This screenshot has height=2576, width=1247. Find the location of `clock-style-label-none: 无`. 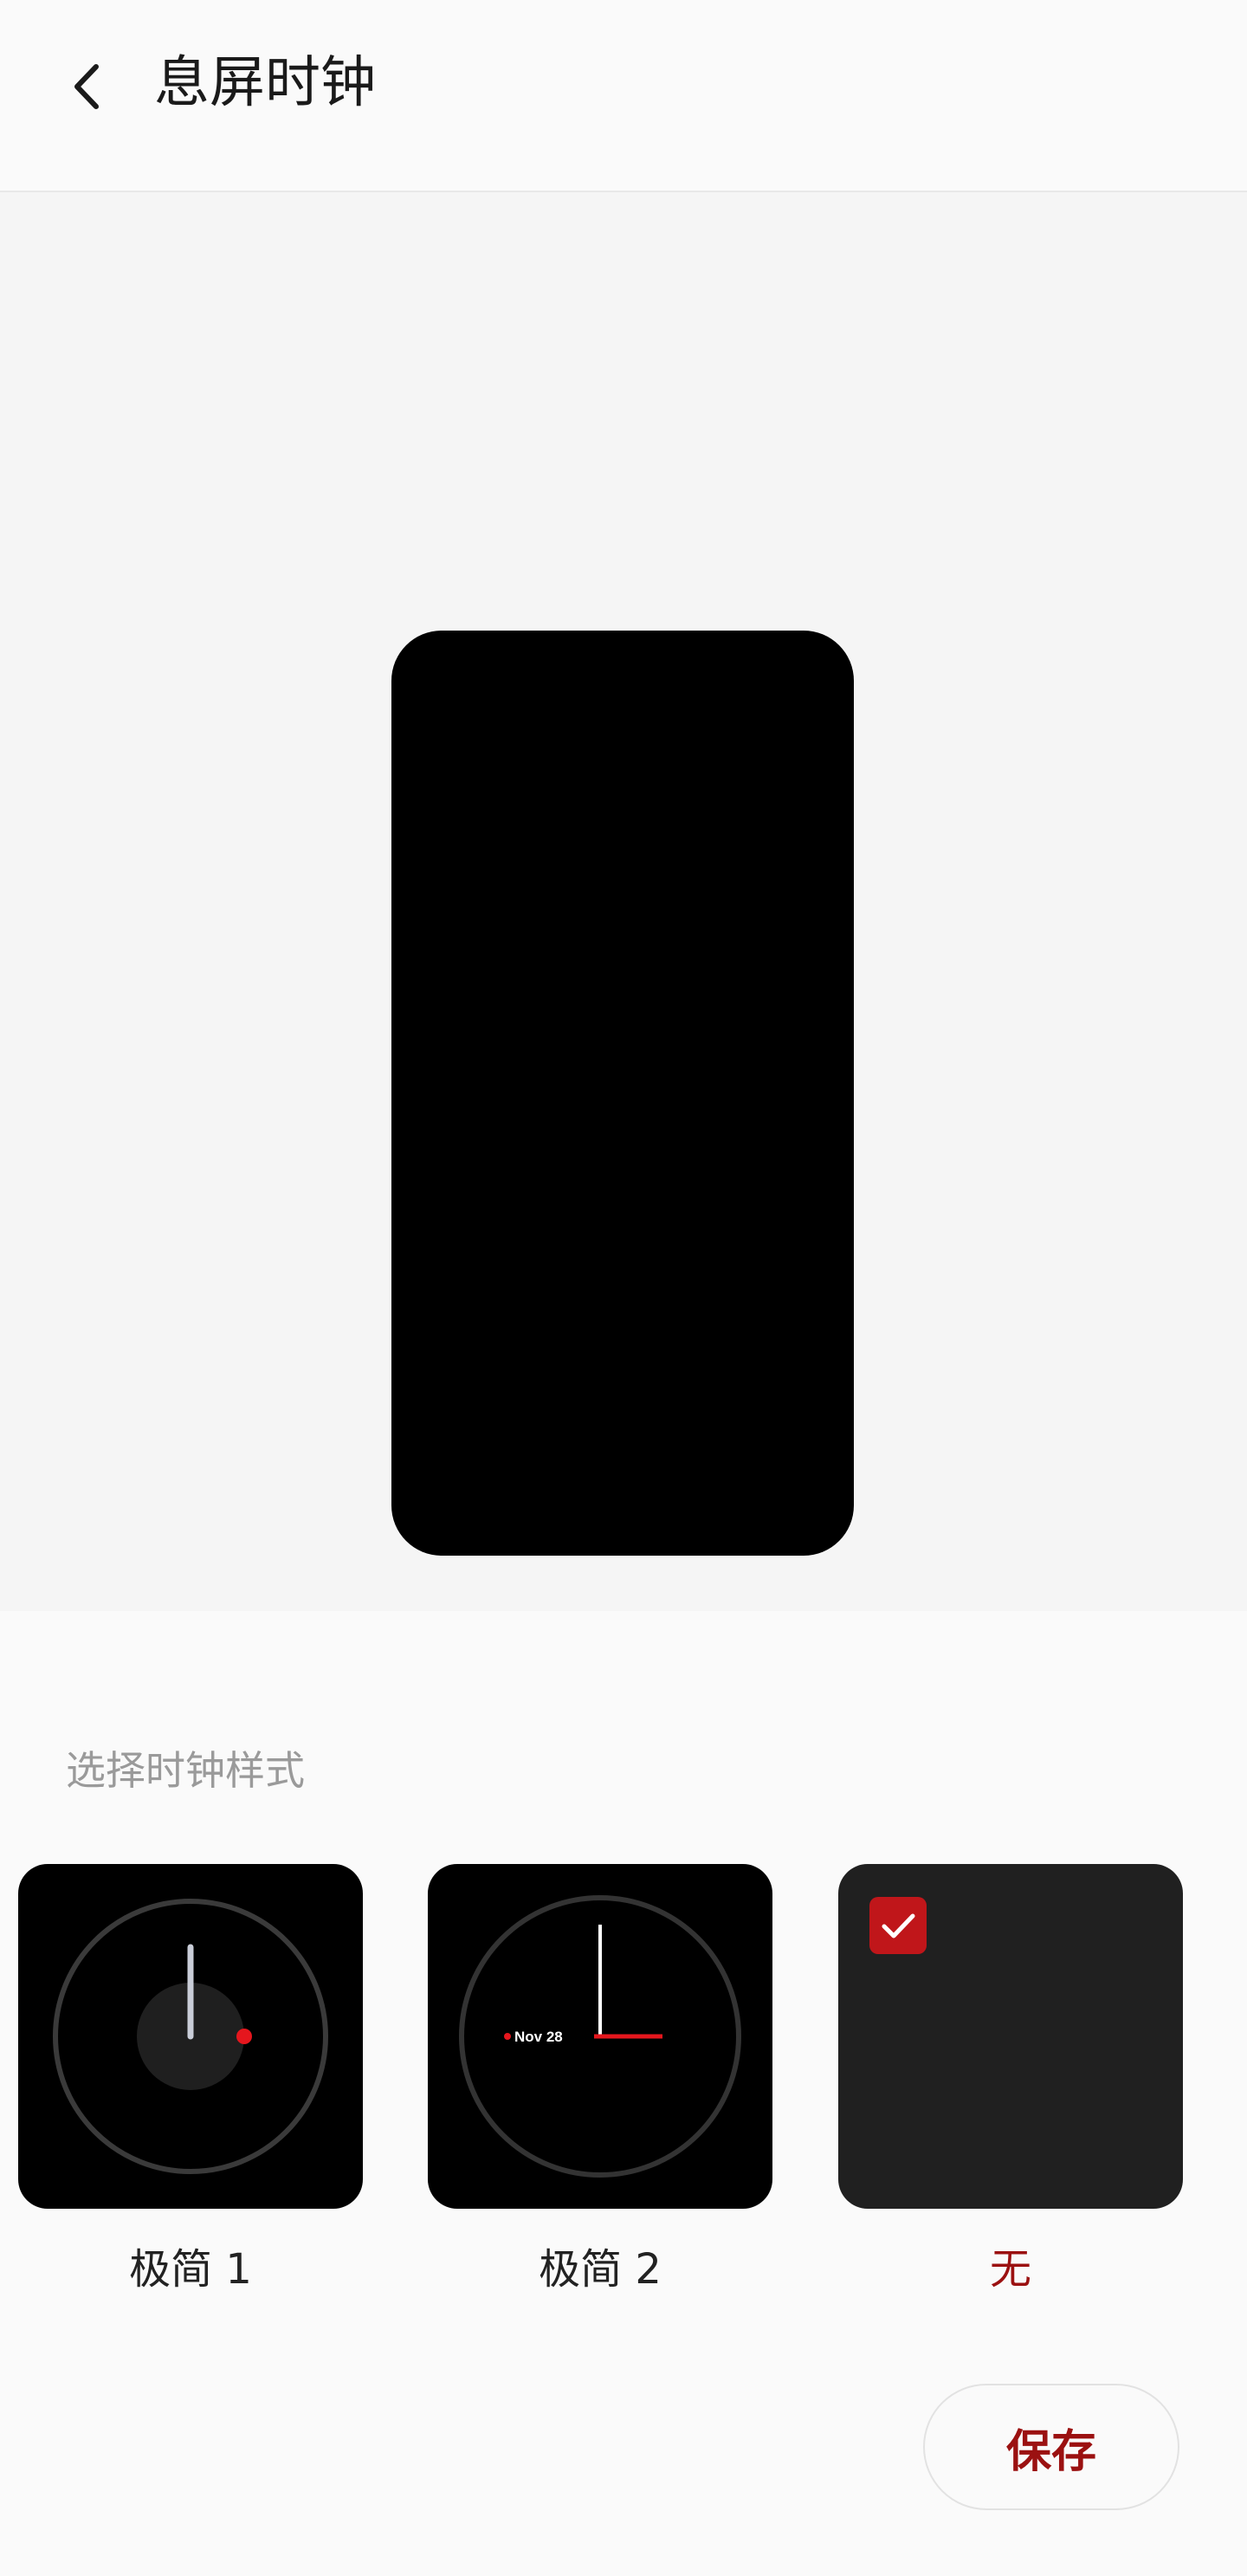

clock-style-label-none: 无 is located at coordinates (1010, 2269).